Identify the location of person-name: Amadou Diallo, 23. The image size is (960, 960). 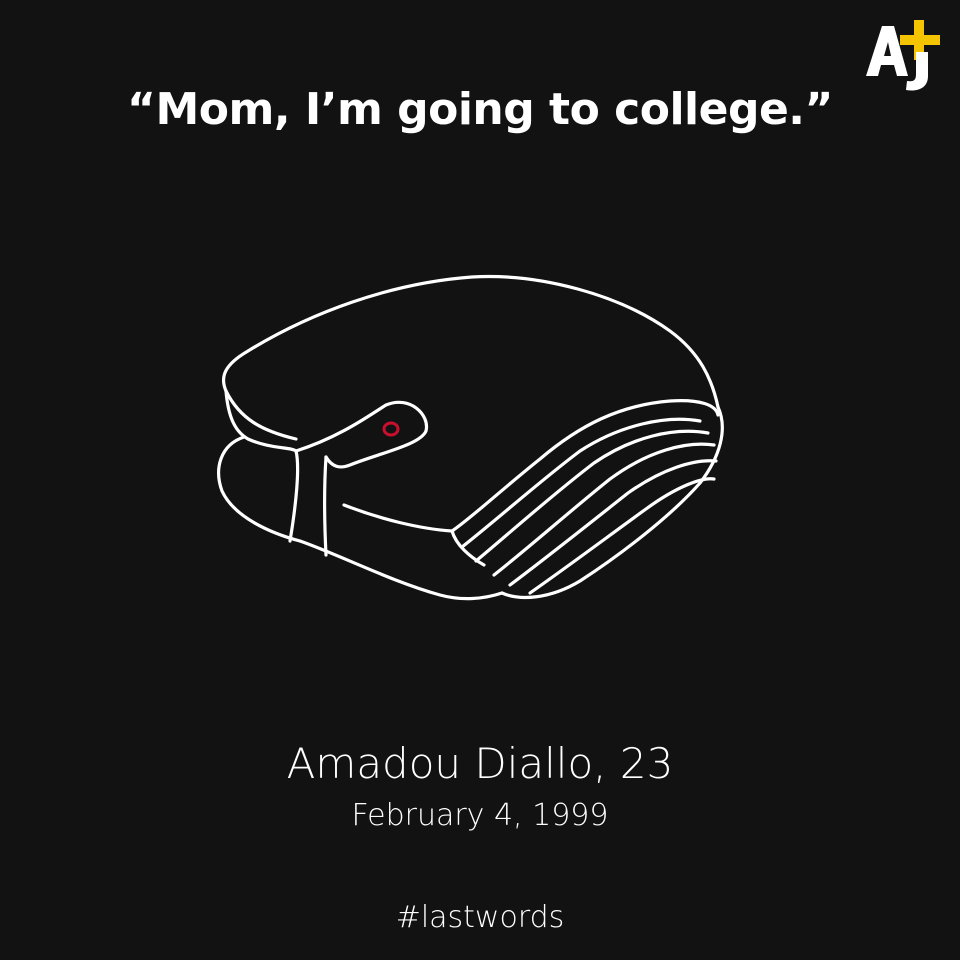
(480, 763).